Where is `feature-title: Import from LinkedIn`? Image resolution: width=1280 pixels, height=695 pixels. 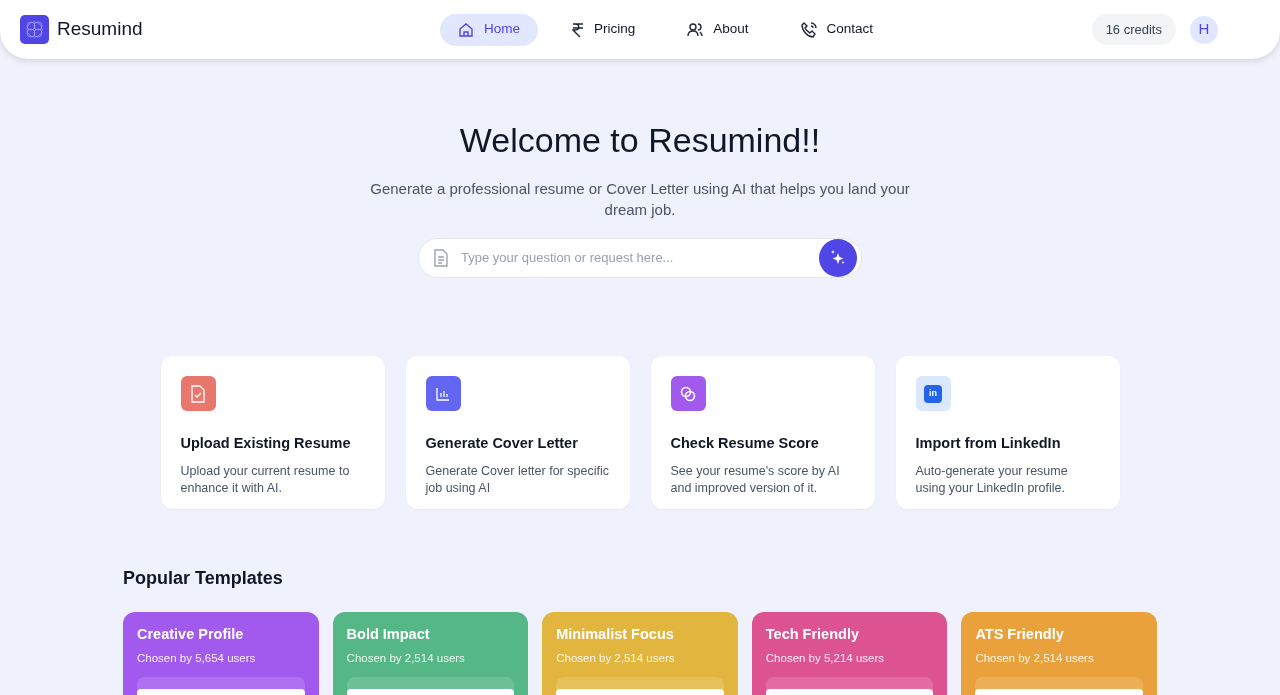 feature-title: Import from LinkedIn is located at coordinates (988, 443).